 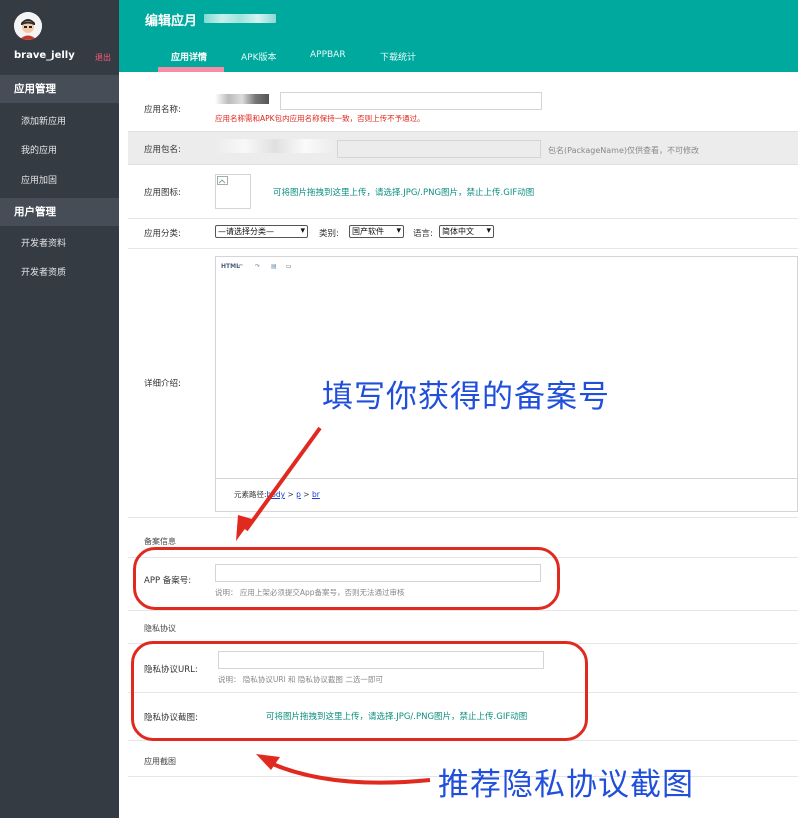 I want to click on privacy-highlight-oval, so click(x=359, y=691).